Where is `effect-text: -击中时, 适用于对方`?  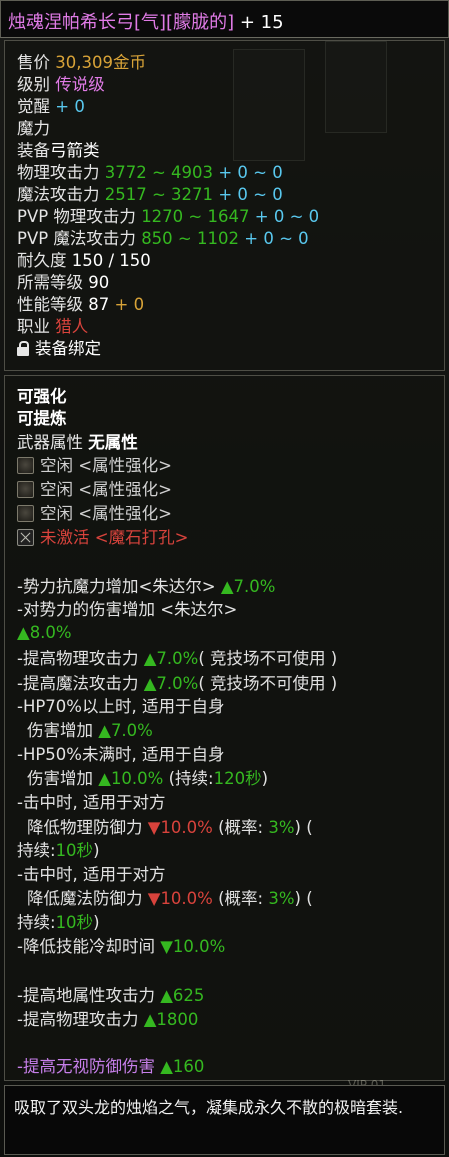 effect-text: -击中时, 适用于对方 is located at coordinates (91, 802).